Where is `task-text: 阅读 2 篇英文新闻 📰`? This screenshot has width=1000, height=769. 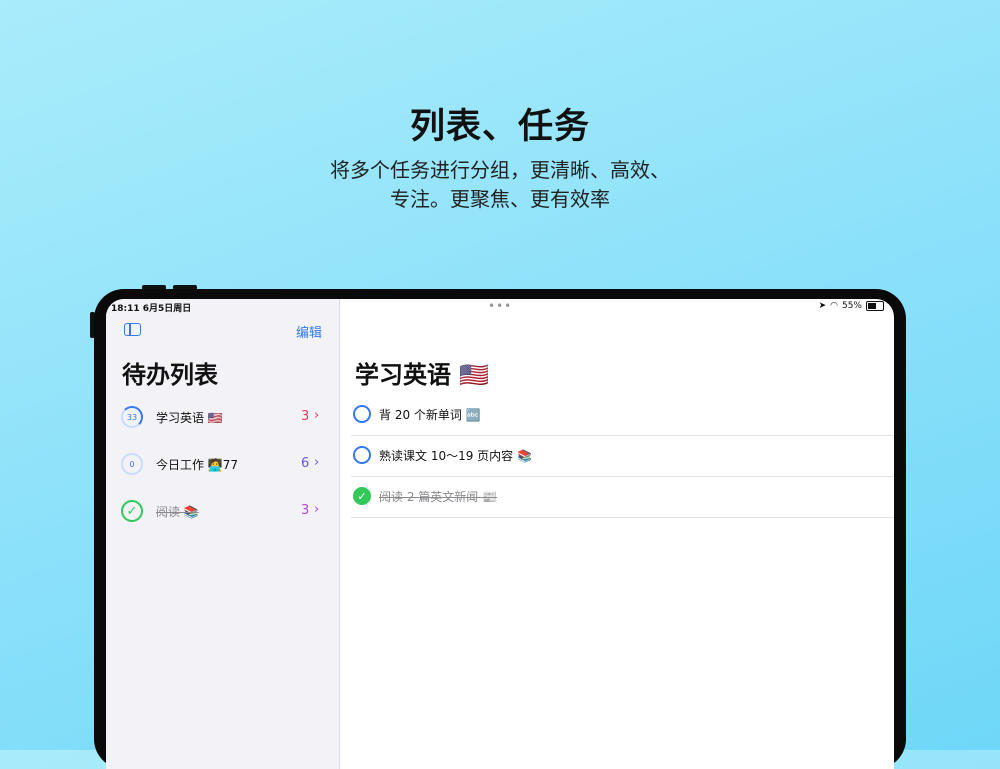 task-text: 阅读 2 篇英文新闻 📰 is located at coordinates (438, 497).